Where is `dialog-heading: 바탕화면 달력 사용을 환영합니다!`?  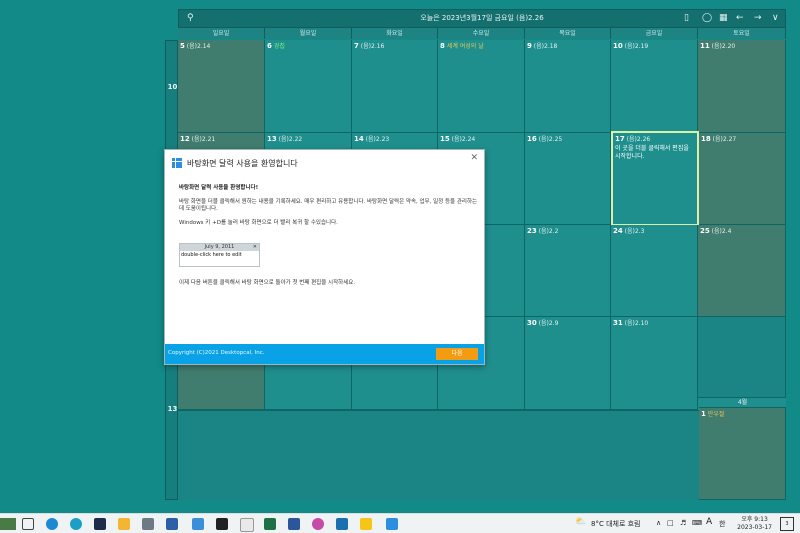 dialog-heading: 바탕화면 달력 사용을 환영합니다! is located at coordinates (219, 188).